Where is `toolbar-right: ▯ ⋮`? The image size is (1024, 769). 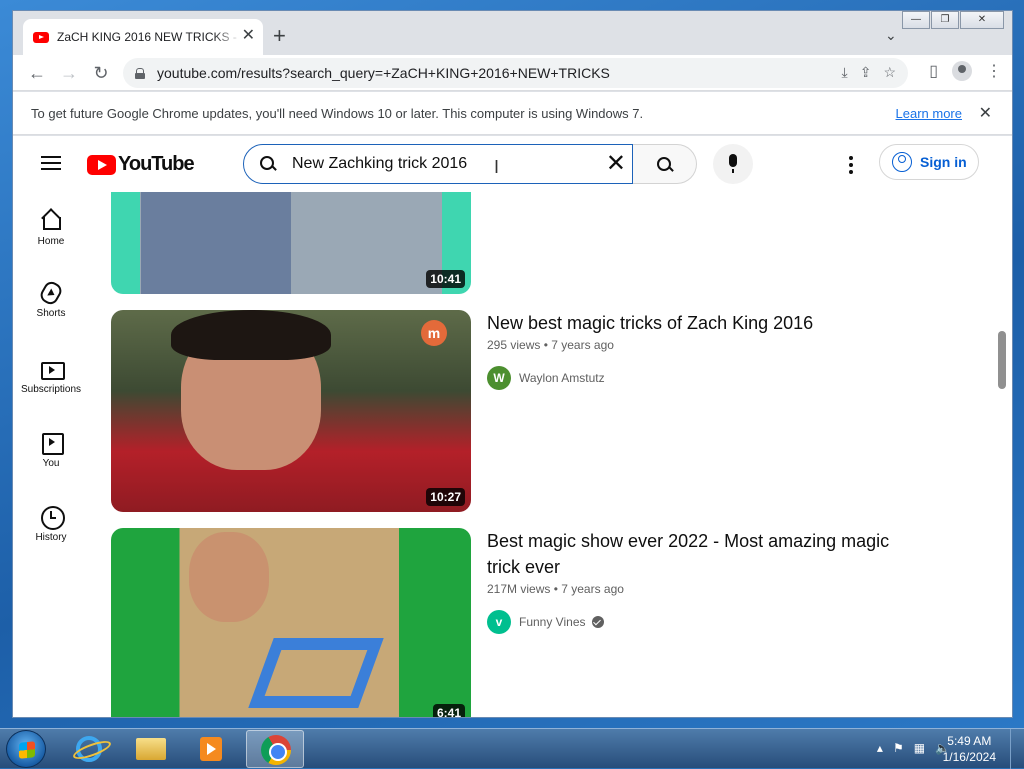 toolbar-right: ▯ ⋮ is located at coordinates (965, 71).